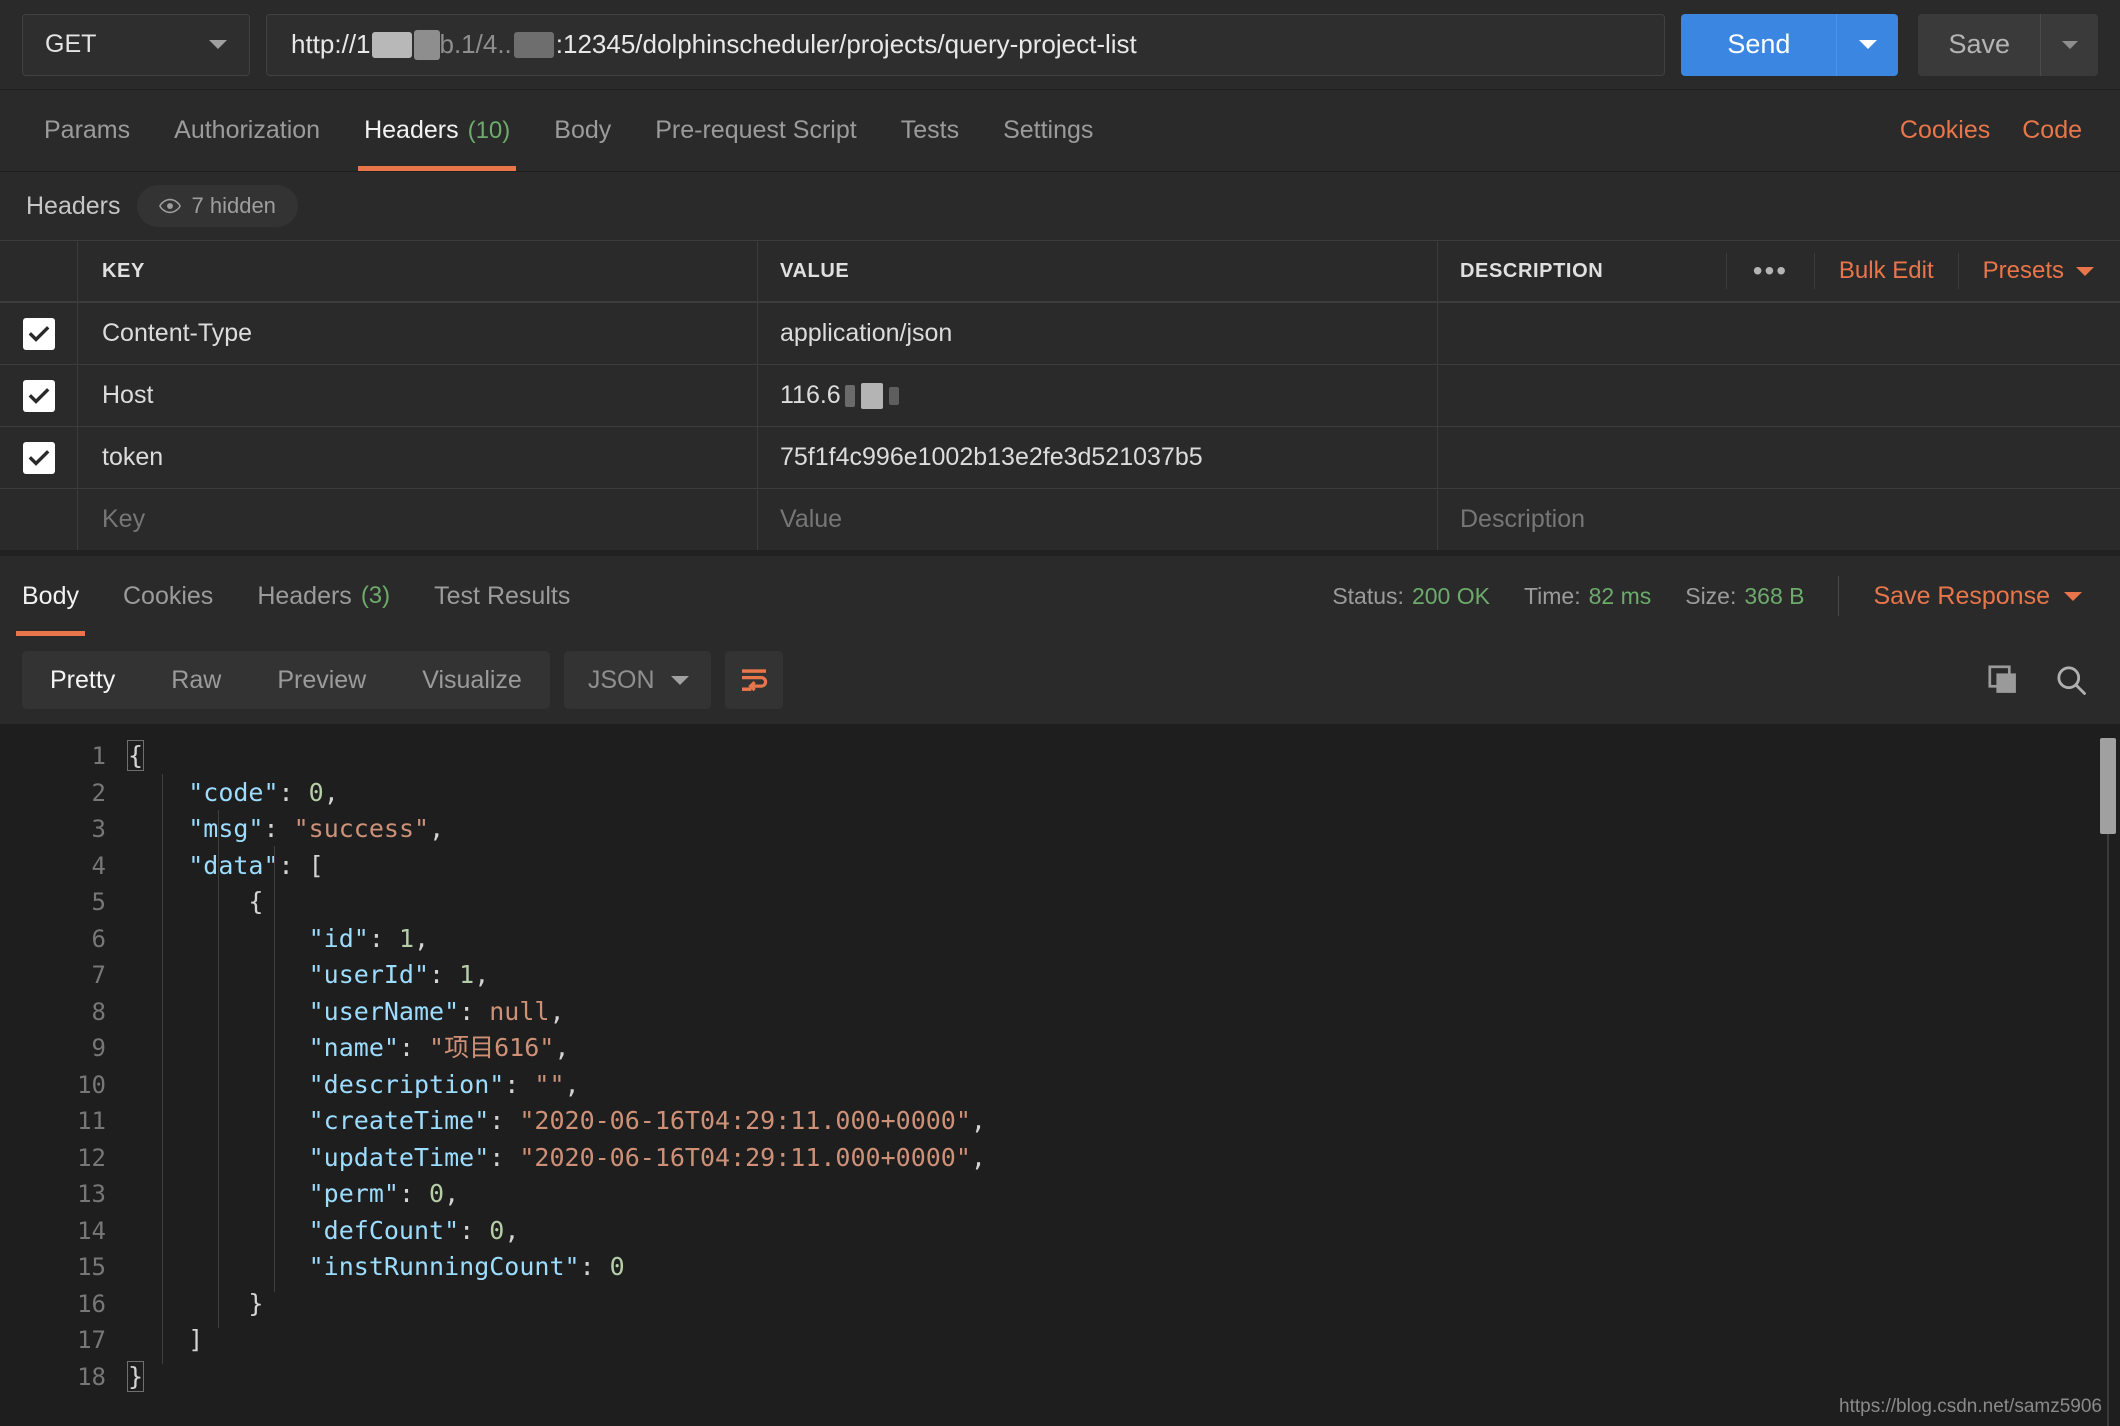 The image size is (2120, 1426). Describe the element at coordinates (1098, 271) in the screenshot. I see `column-value: VALUE` at that location.